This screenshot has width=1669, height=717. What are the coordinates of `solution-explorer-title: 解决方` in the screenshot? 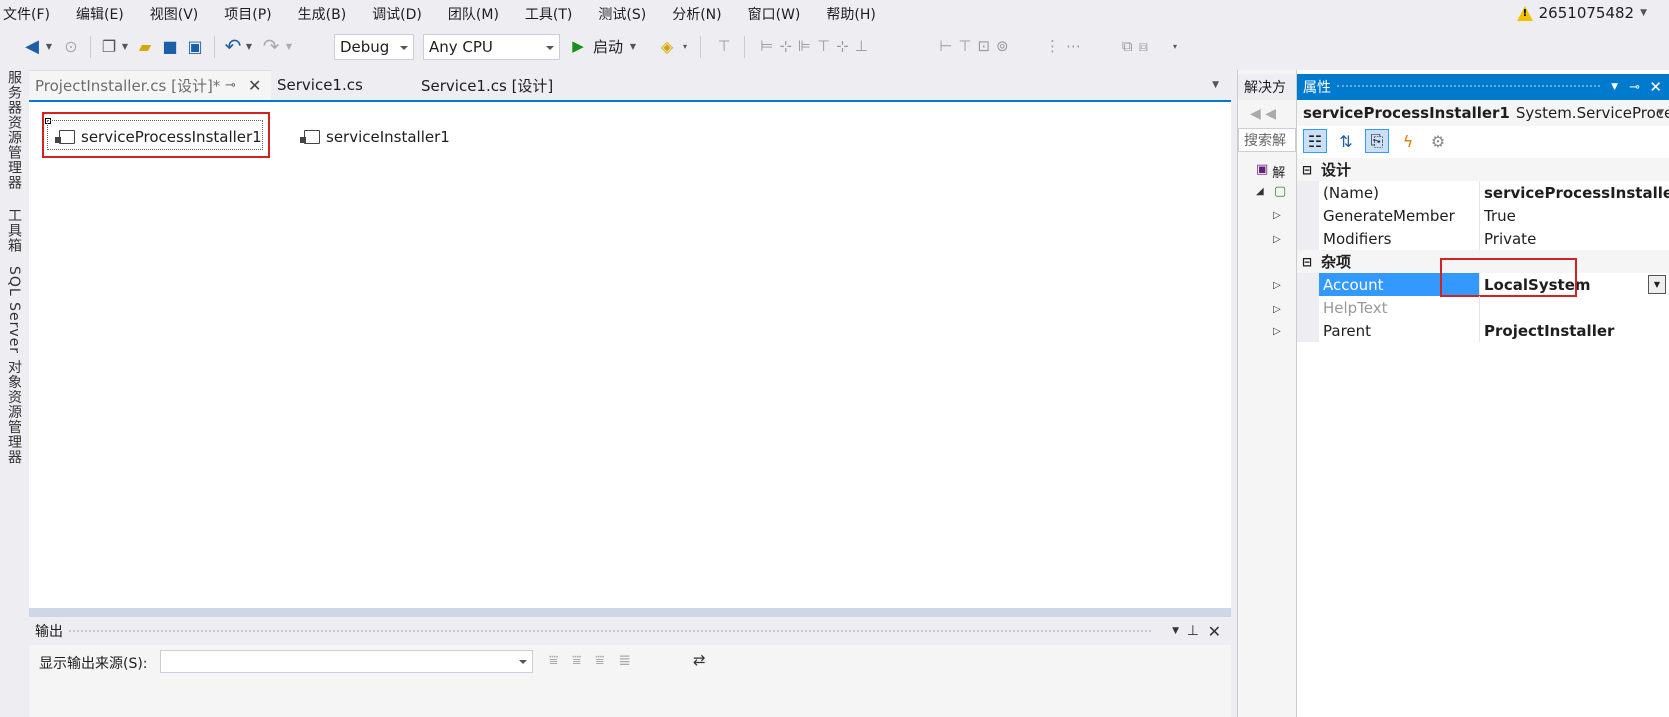 It's located at (1267, 87).